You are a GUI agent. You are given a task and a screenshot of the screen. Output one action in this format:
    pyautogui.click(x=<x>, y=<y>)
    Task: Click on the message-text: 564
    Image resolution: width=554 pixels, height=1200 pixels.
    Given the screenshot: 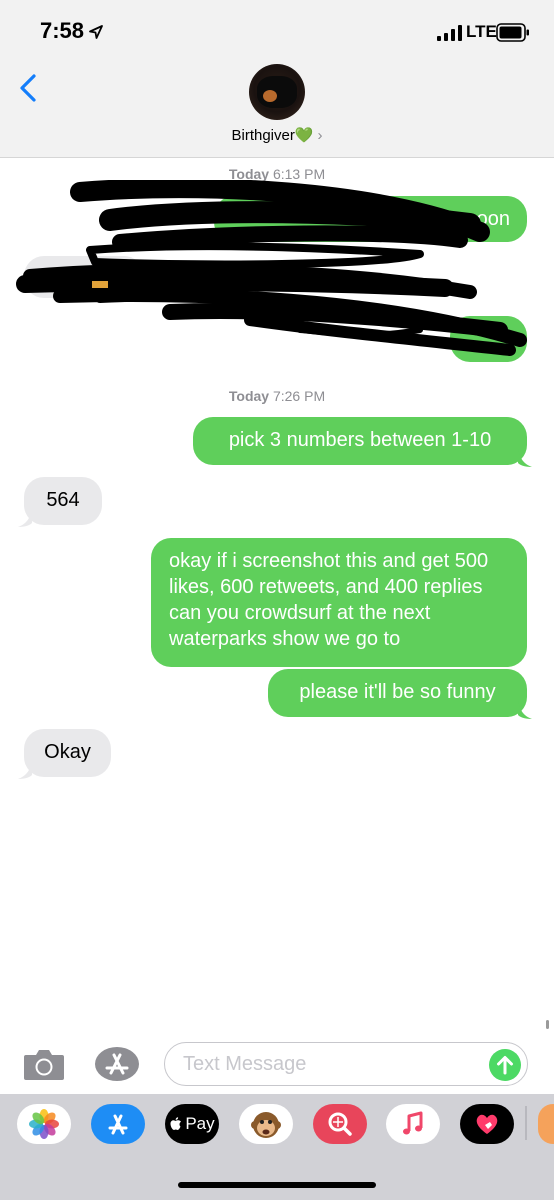 What is the action you would take?
    pyautogui.click(x=63, y=500)
    